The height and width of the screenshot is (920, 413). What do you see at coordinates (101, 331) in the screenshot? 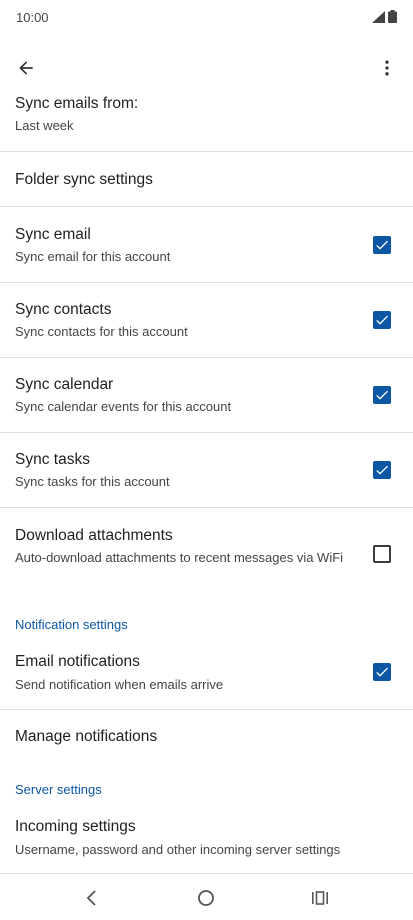
I see `sync-contacts-subtitle: Sync contacts for this account` at bounding box center [101, 331].